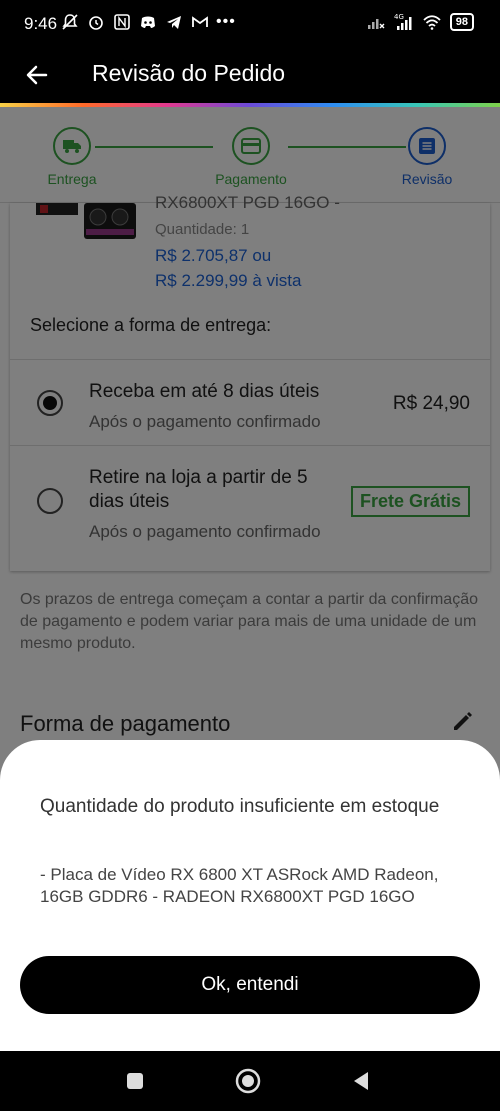  What do you see at coordinates (376, 24) in the screenshot?
I see `signal-x-icon` at bounding box center [376, 24].